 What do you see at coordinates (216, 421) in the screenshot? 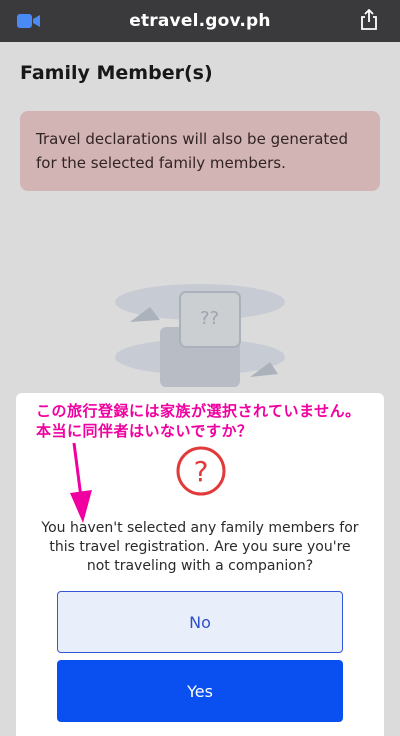
I see `japanese-annotation: この旅行登録には家族が選択されていません。 本当に同伴者はいないですか？` at bounding box center [216, 421].